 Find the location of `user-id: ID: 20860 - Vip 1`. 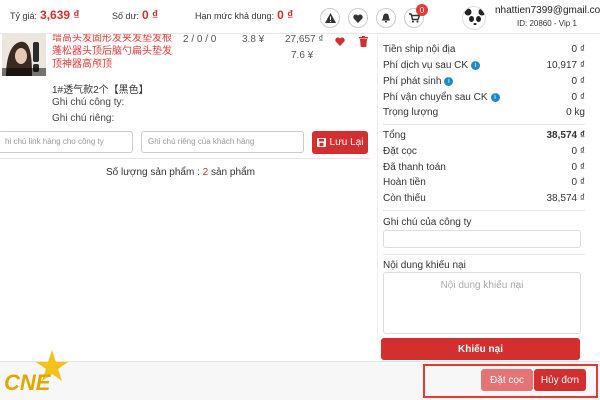

user-id: ID: 20860 - Vip 1 is located at coordinates (547, 23).